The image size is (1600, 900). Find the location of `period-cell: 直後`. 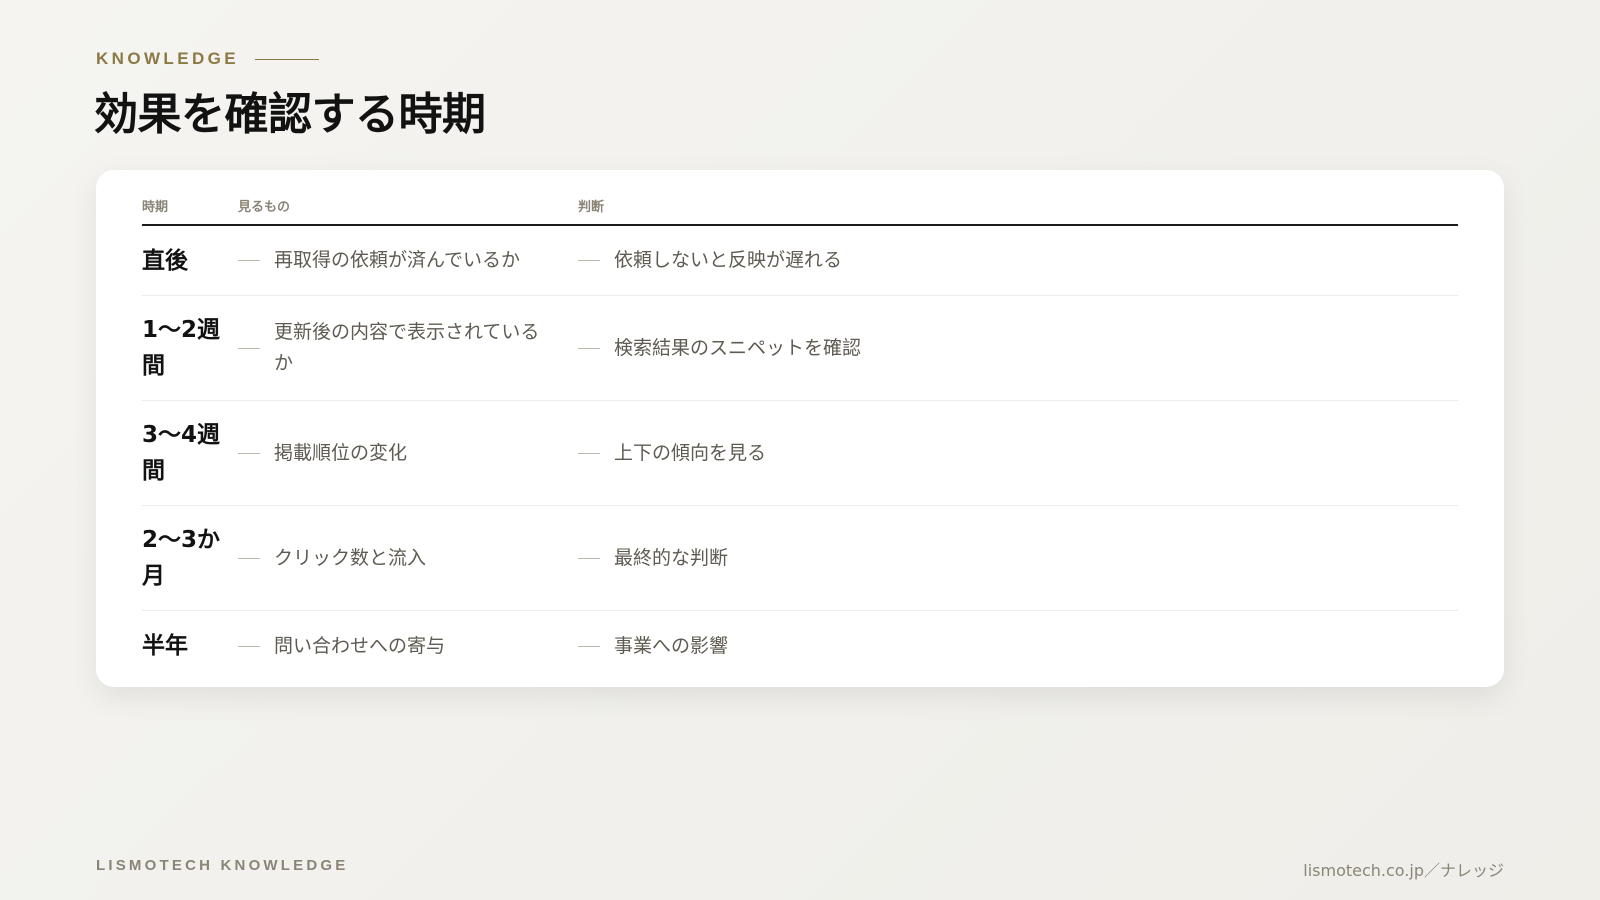

period-cell: 直後 is located at coordinates (165, 260).